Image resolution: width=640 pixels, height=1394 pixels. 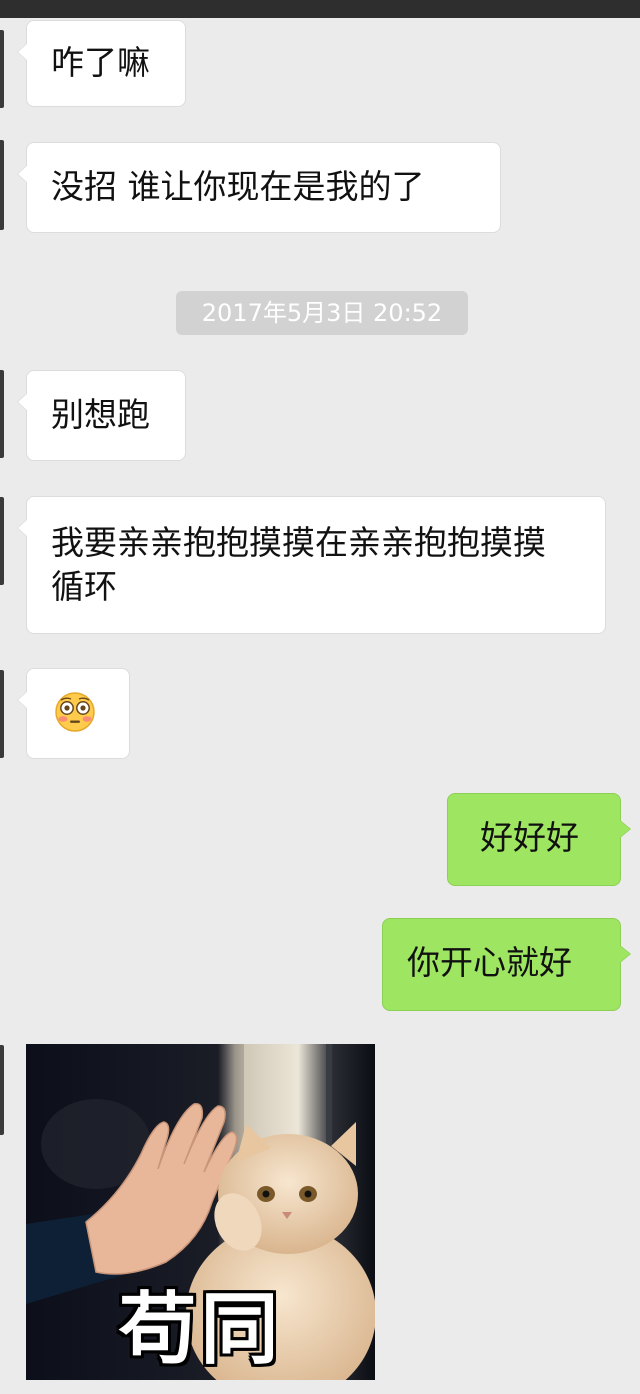 I want to click on flushed-face-icon, so click(x=75, y=712).